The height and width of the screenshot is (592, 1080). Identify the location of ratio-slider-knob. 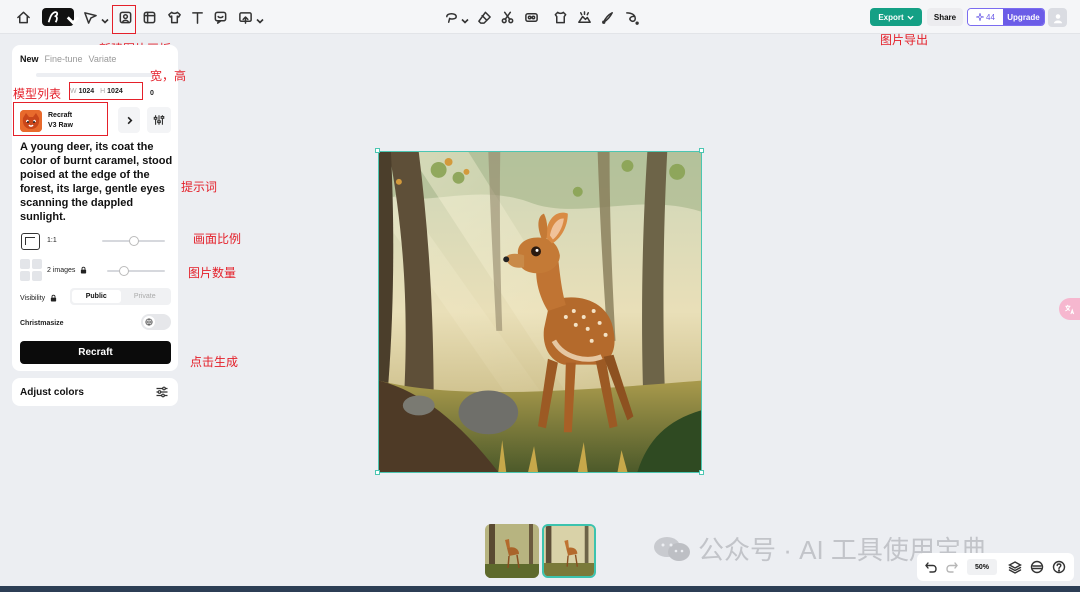
(133, 241).